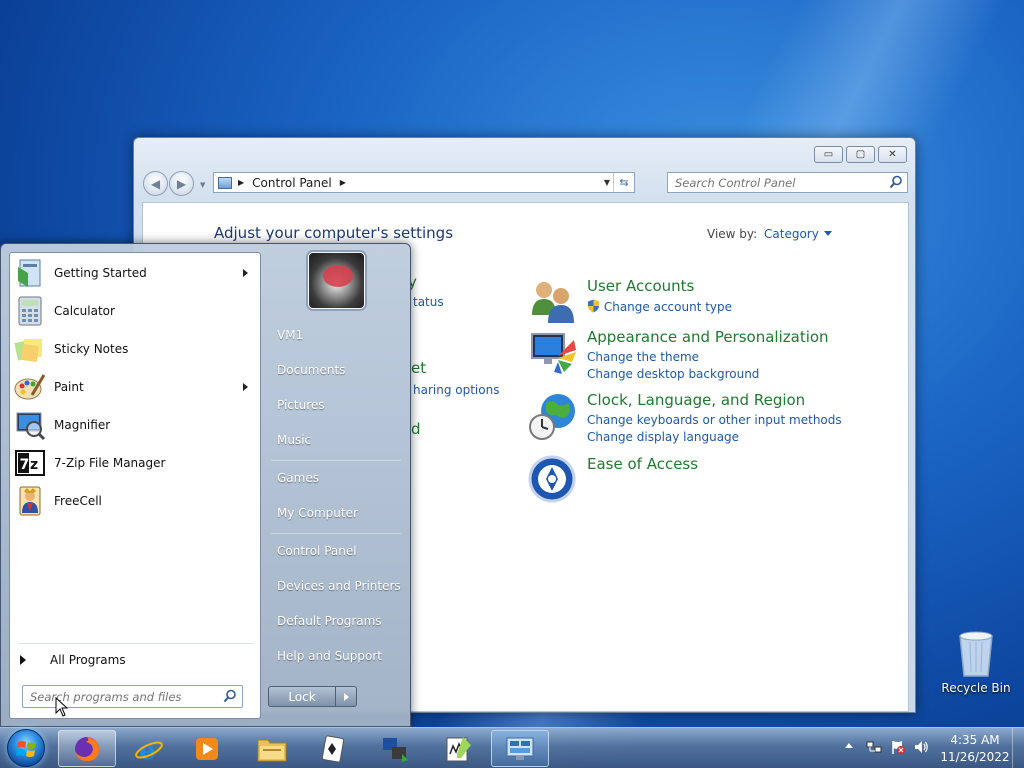 This screenshot has width=1024, height=768. Describe the element at coordinates (73, 660) in the screenshot. I see `all-programs-button: All Programs` at that location.